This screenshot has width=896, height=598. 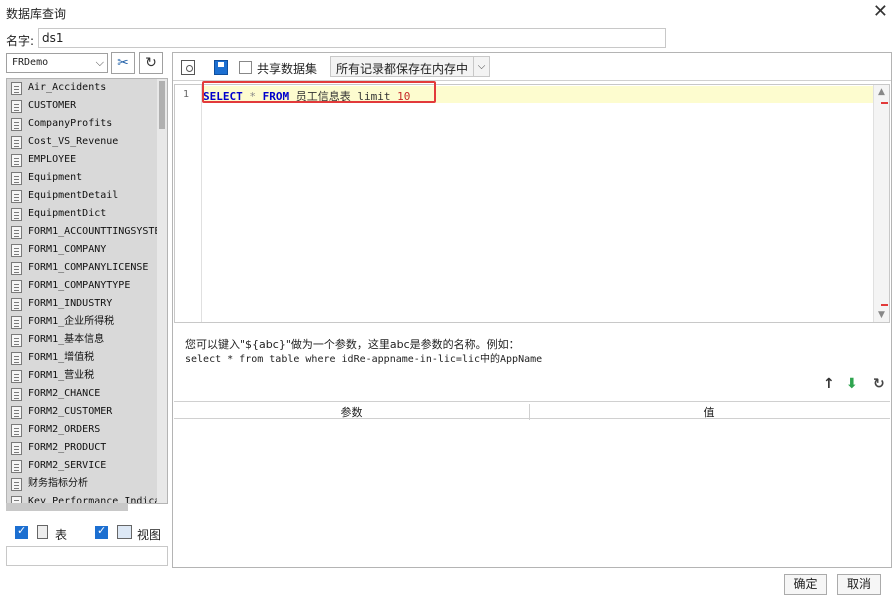 I want to click on list-item: FORM1_ACCOUNTTINGSYSTEM, so click(x=82, y=232).